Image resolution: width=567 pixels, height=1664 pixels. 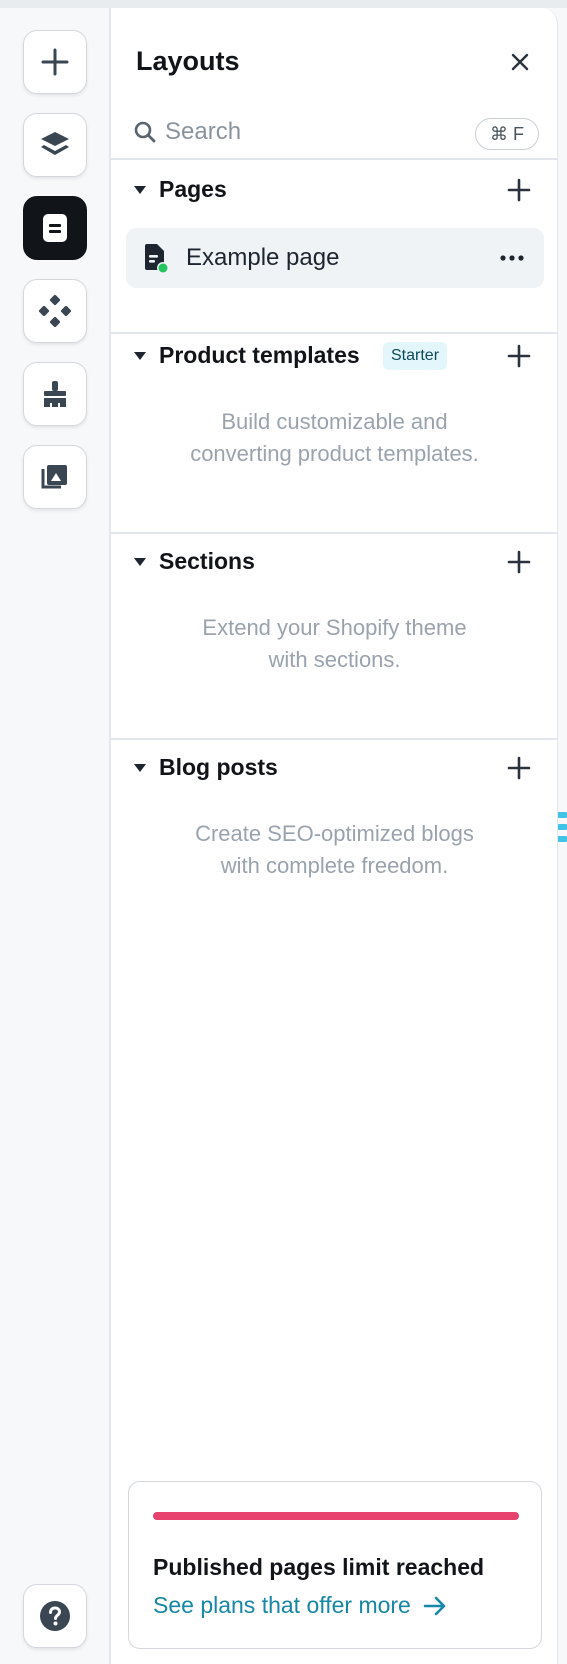 I want to click on empty-line: Create SEO-optimized blogs, so click(x=334, y=833).